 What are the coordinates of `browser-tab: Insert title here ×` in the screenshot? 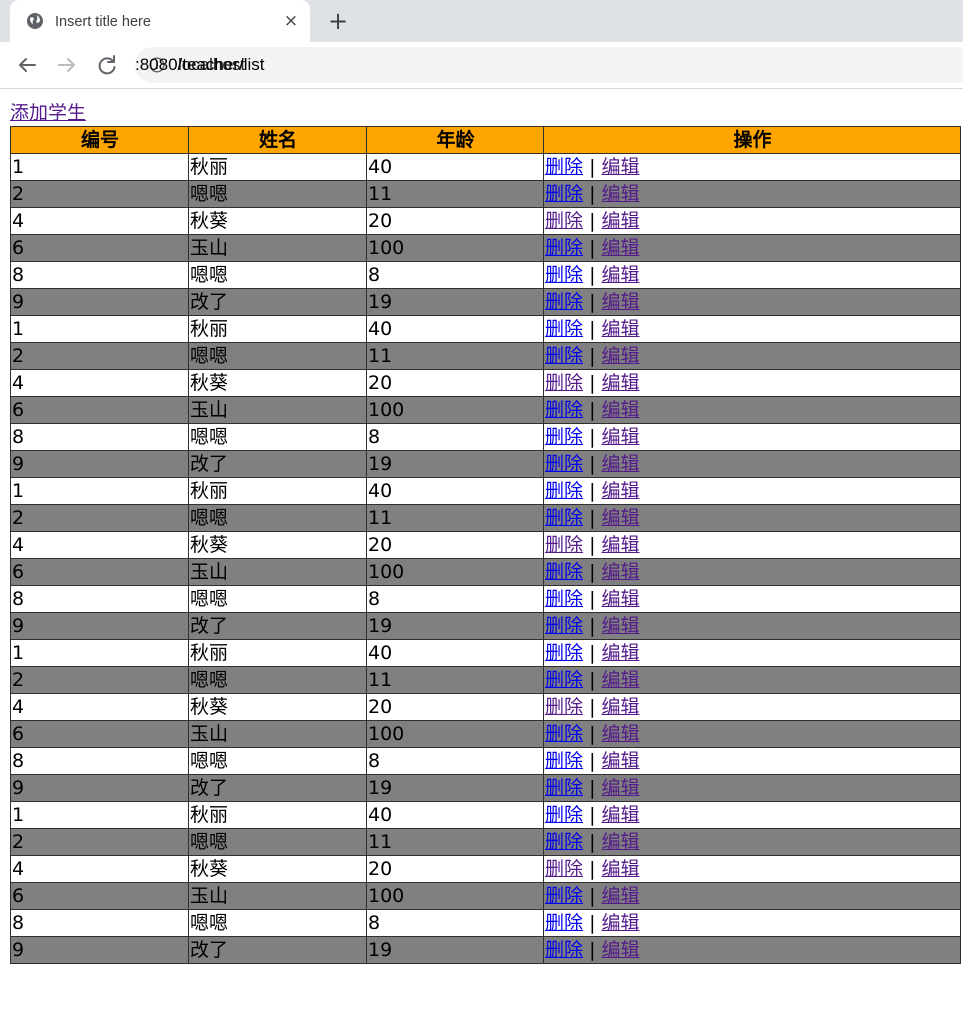 It's located at (160, 21).